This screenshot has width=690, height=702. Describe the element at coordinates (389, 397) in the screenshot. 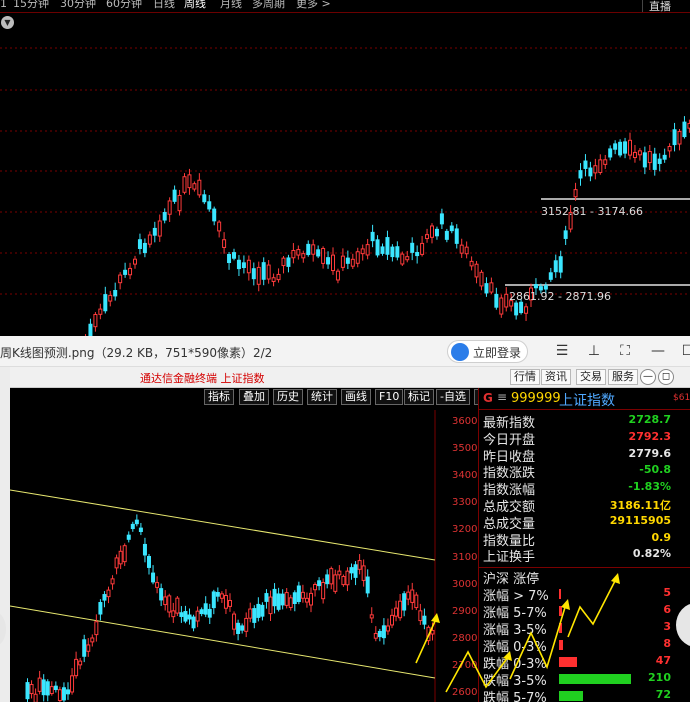

I see `chart-toolbar-button: F10` at that location.